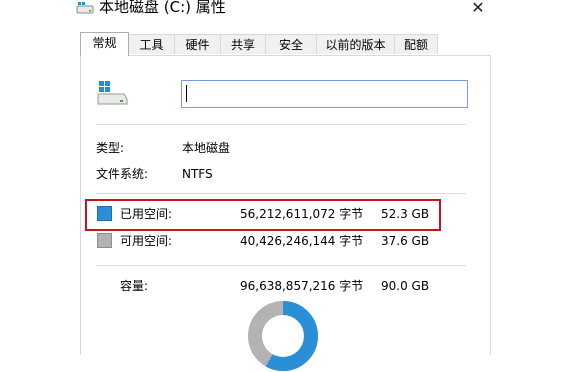 The image size is (568, 372). What do you see at coordinates (263, 215) in the screenshot?
I see `highlight-box` at bounding box center [263, 215].